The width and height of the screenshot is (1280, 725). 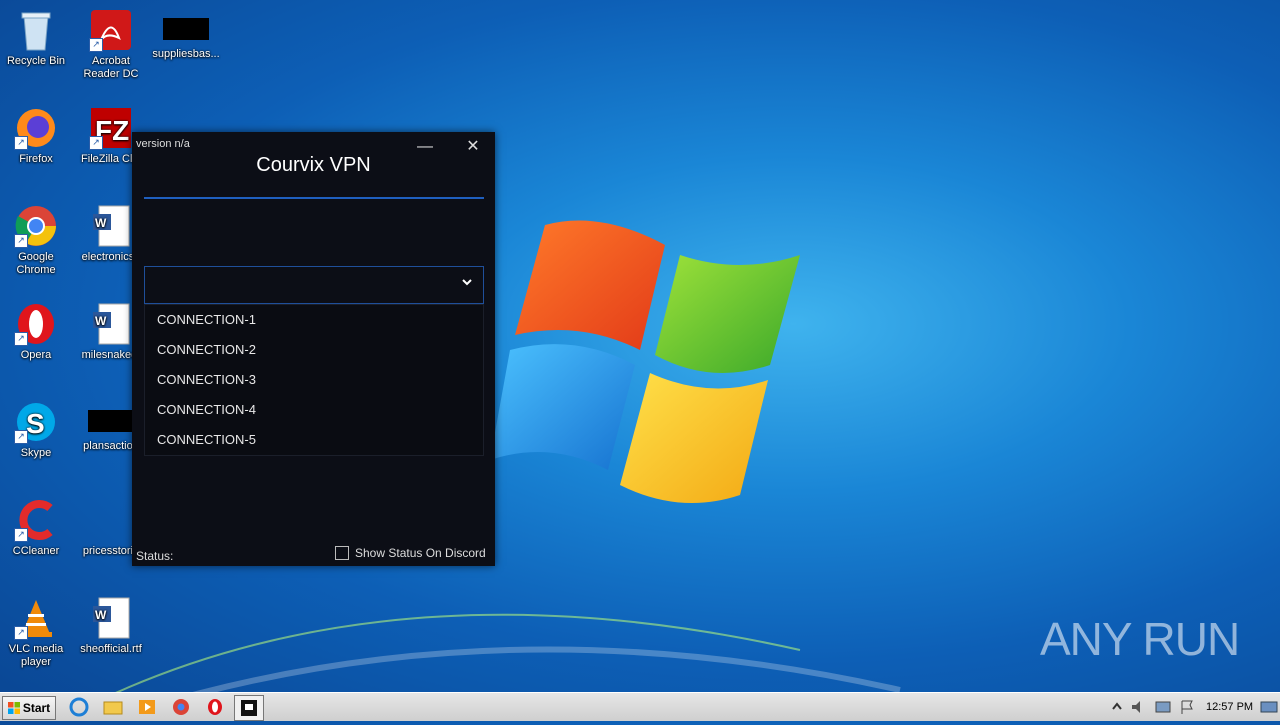 I want to click on window-title: Courvix VPN, so click(x=313, y=165).